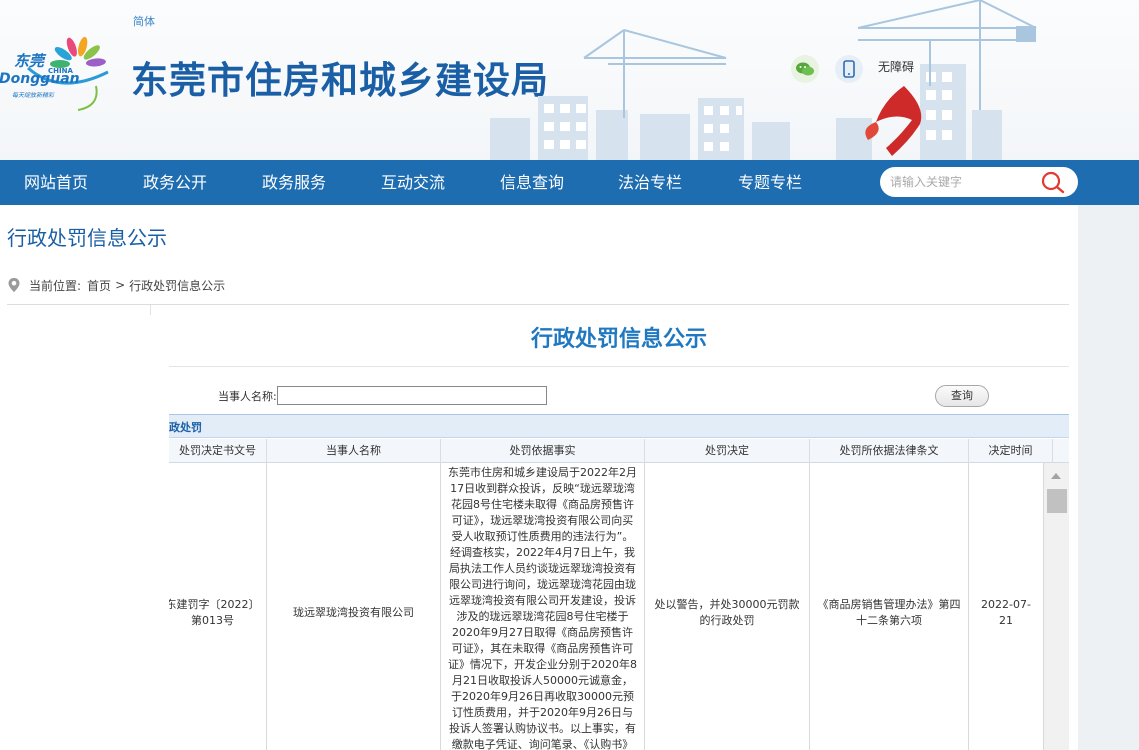 The width and height of the screenshot is (1139, 750). I want to click on logo-en-text: Dongguan, so click(40, 79).